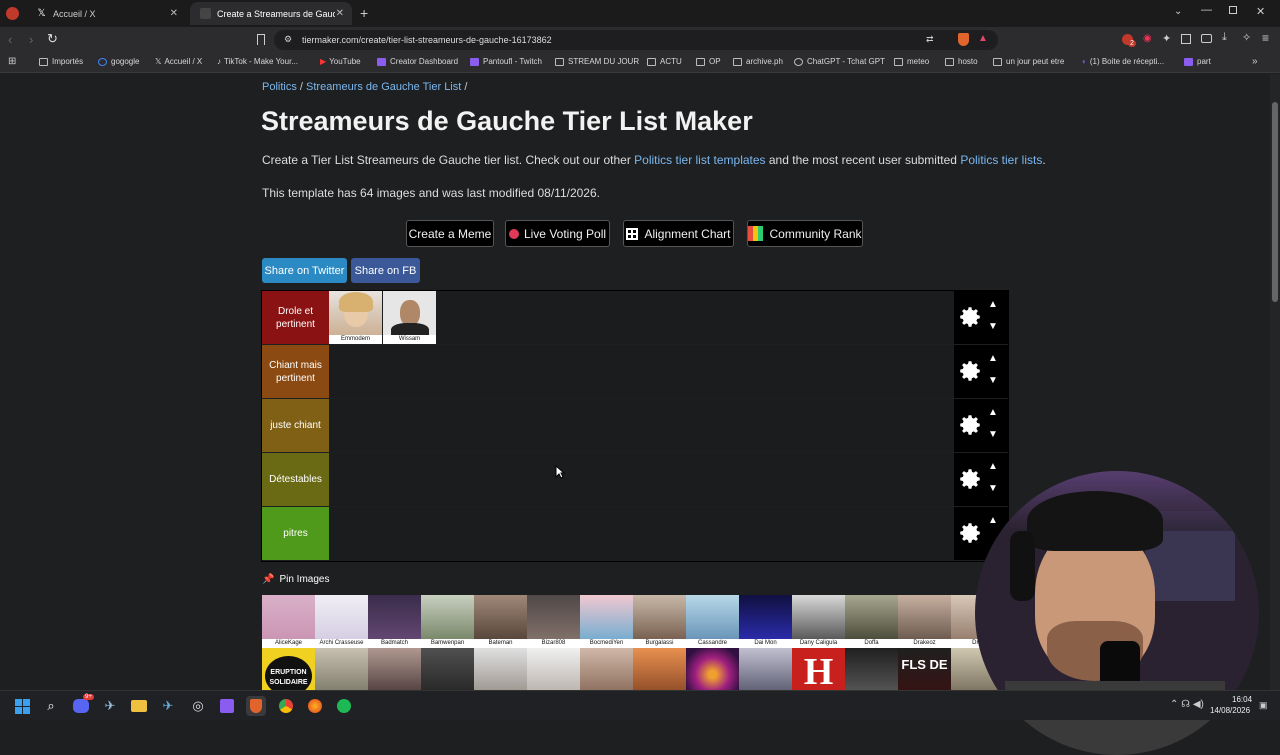 Image resolution: width=1280 pixels, height=755 pixels. I want to click on steam-client-icon: ✈, so click(168, 706).